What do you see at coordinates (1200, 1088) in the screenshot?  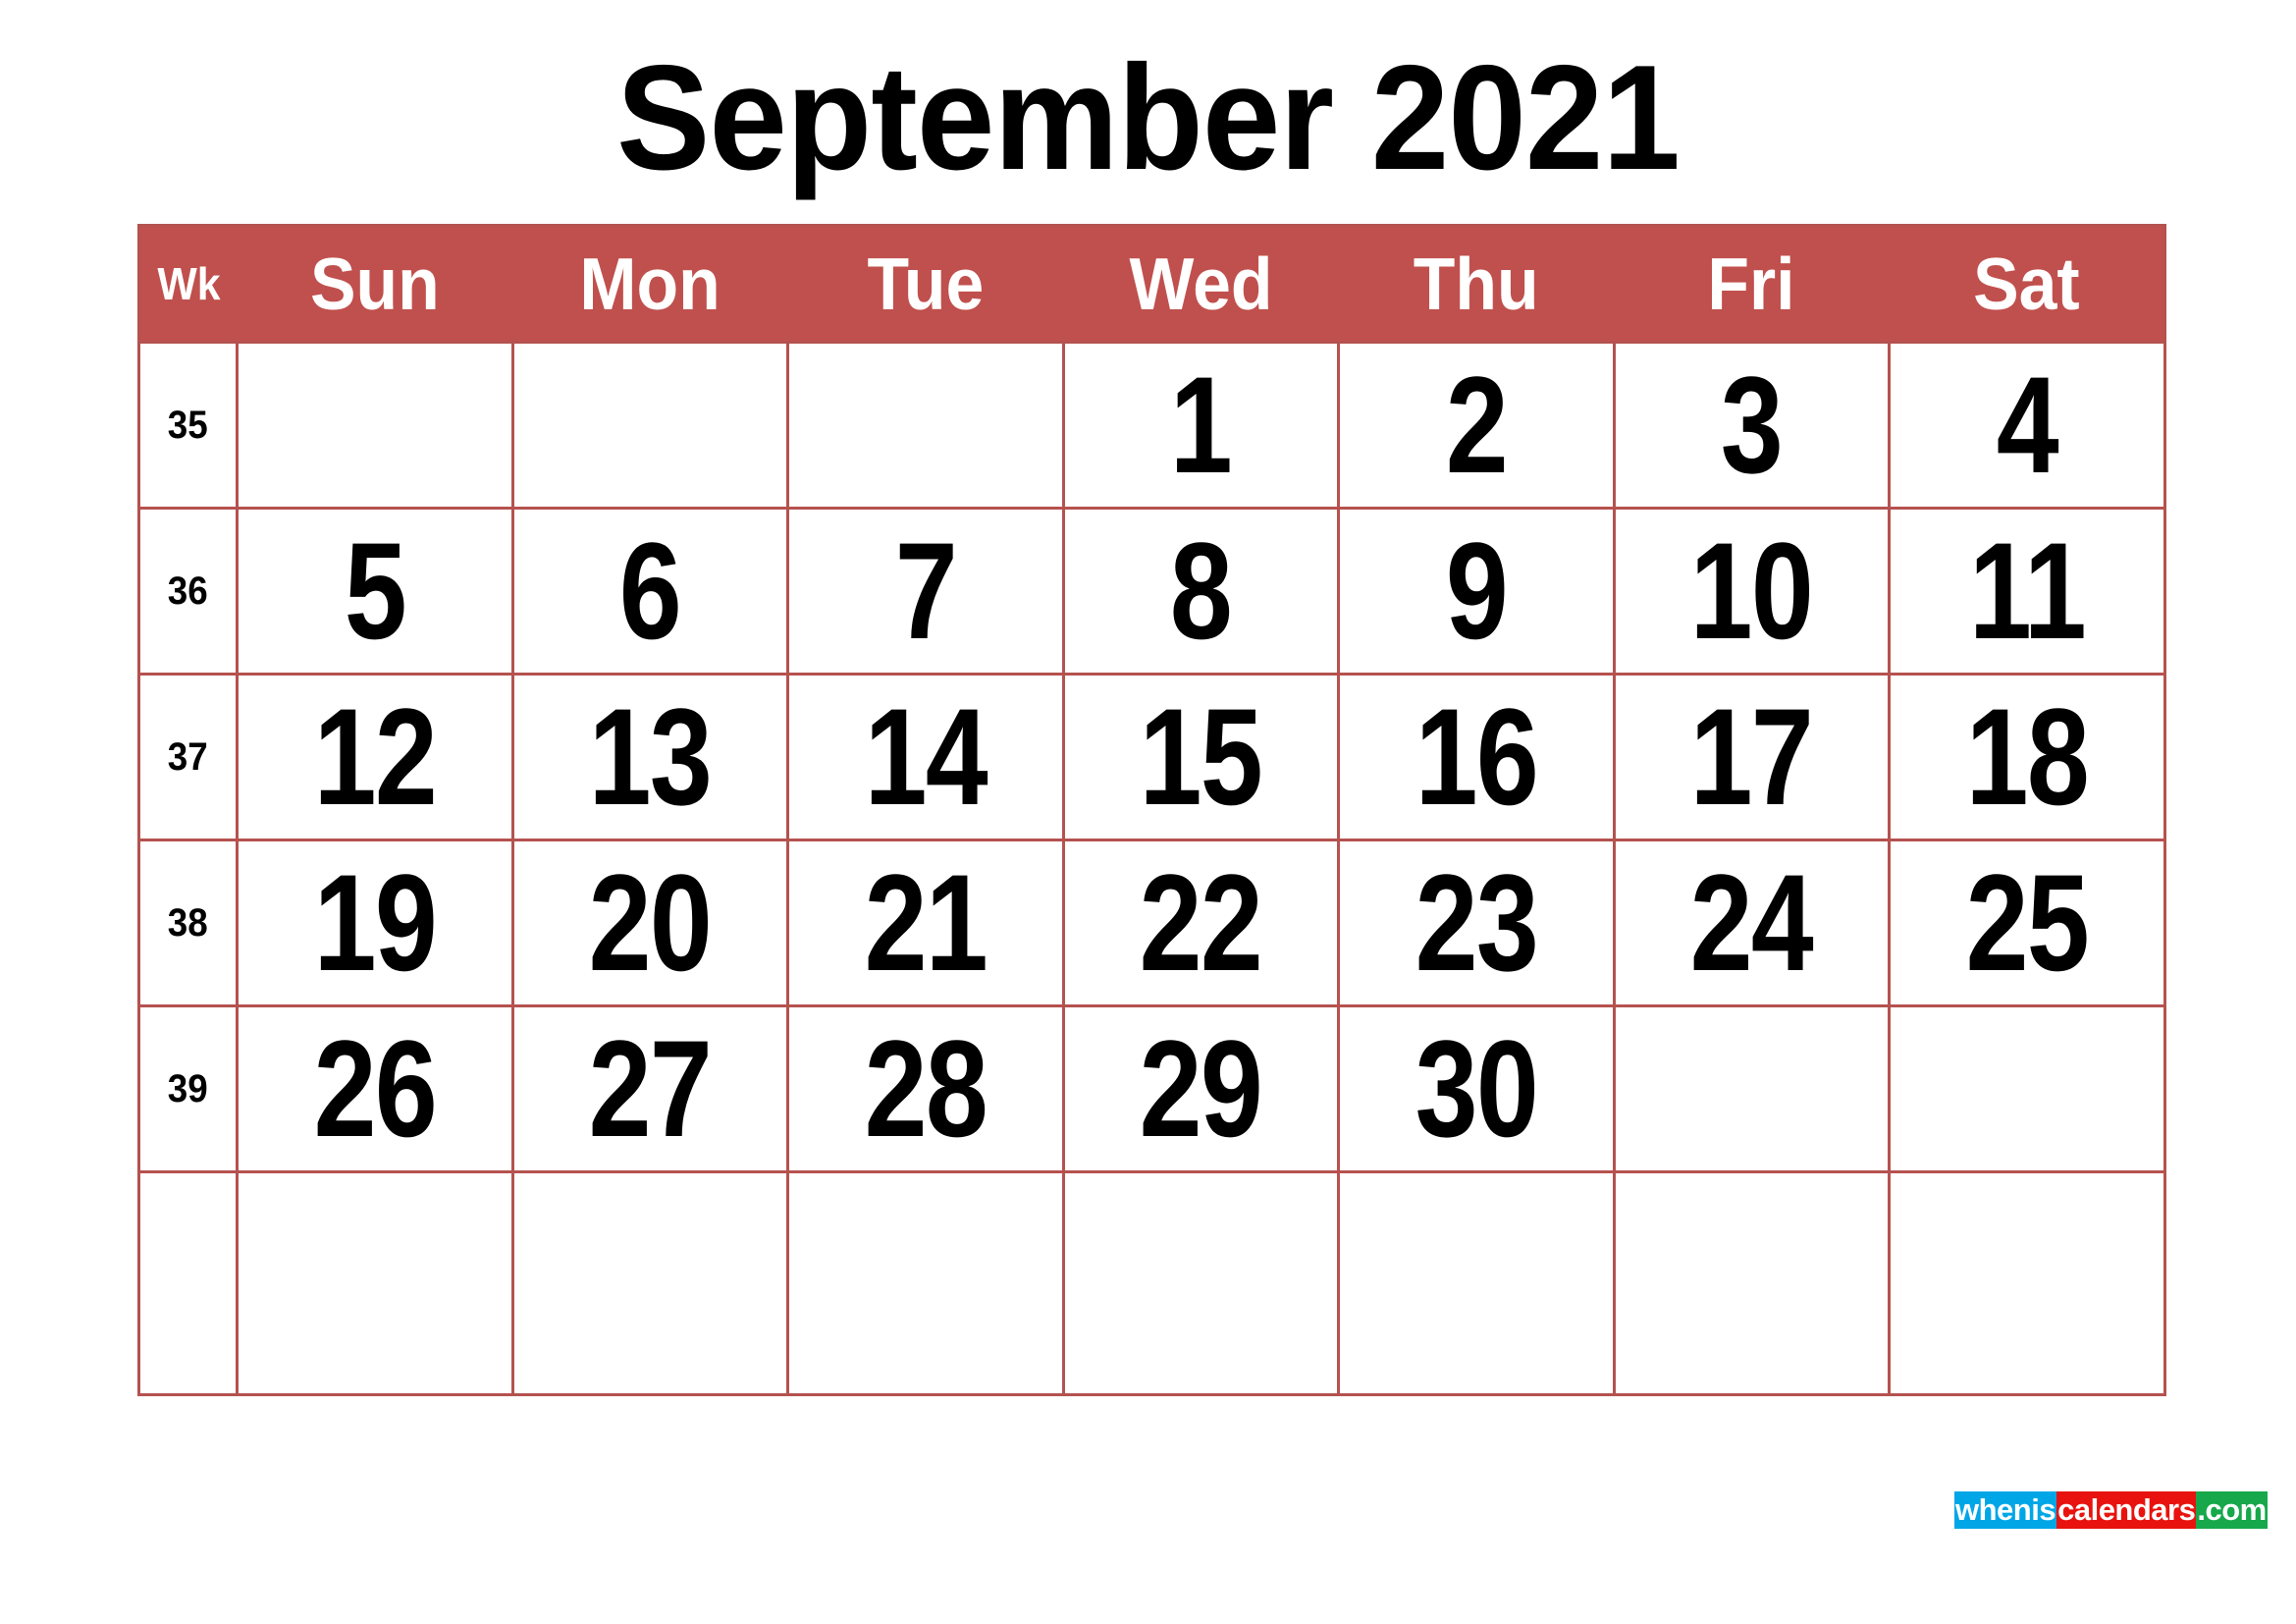 I see `day-cell: 29` at bounding box center [1200, 1088].